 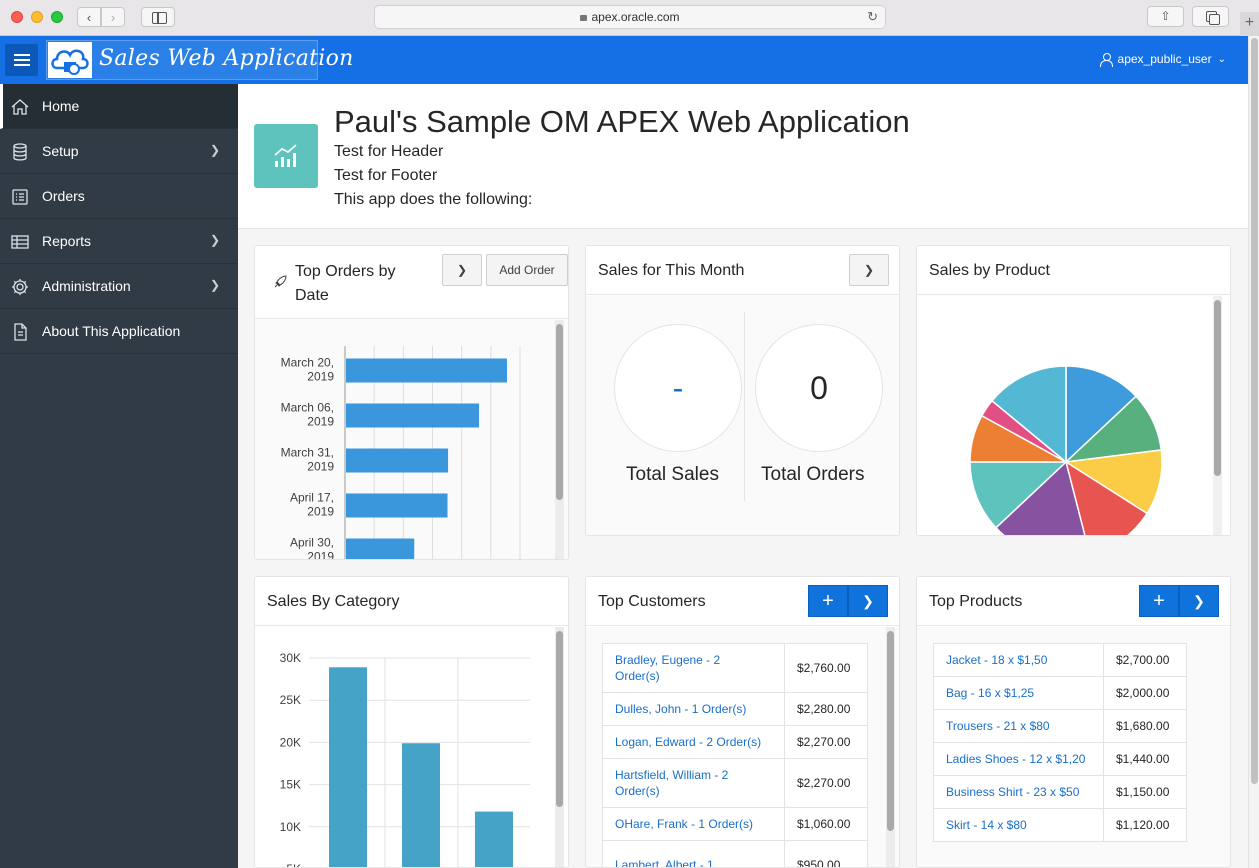 I want to click on database-icon, so click(x=20, y=152).